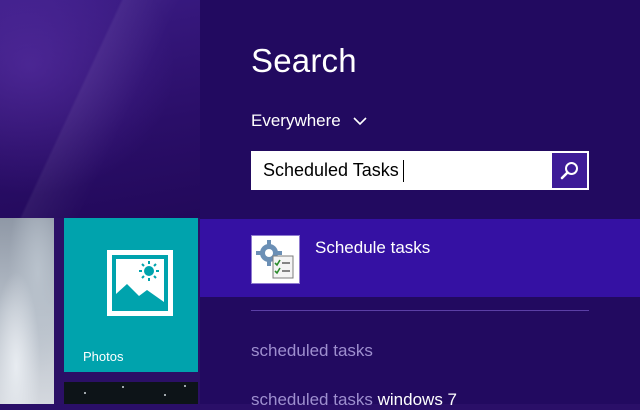  I want to click on task-scheduler-icon, so click(275, 259).